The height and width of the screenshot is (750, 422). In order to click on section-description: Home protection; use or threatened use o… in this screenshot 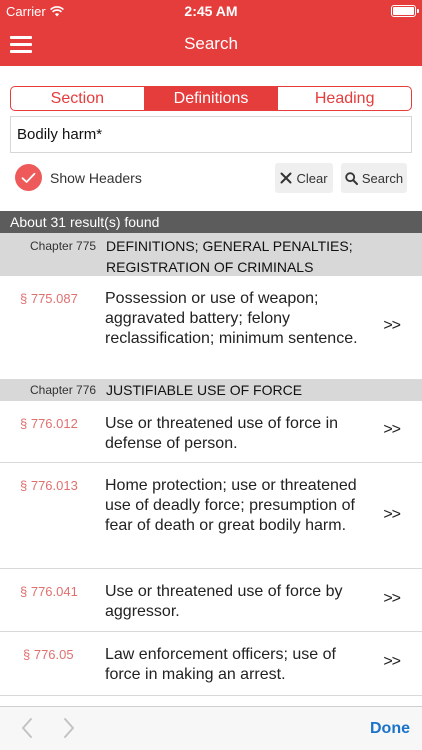, I will do `click(231, 505)`.